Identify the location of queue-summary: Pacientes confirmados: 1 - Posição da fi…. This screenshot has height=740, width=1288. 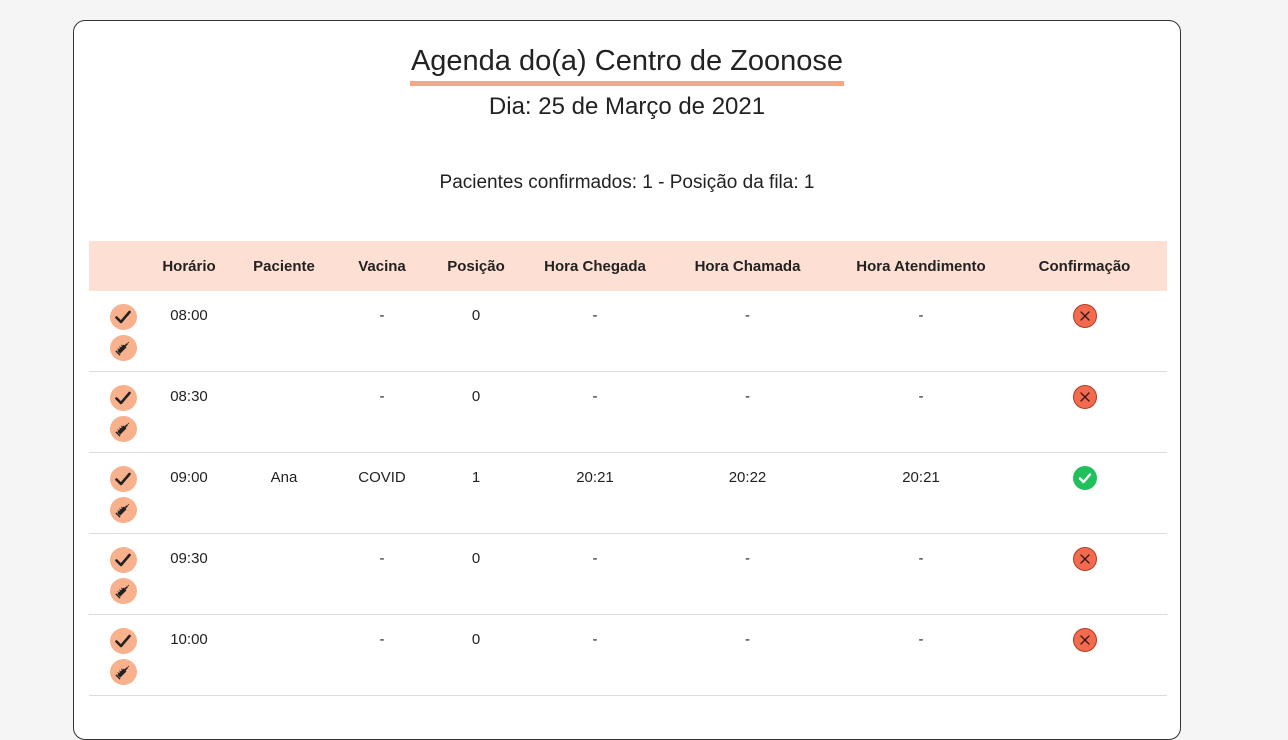
(627, 182).